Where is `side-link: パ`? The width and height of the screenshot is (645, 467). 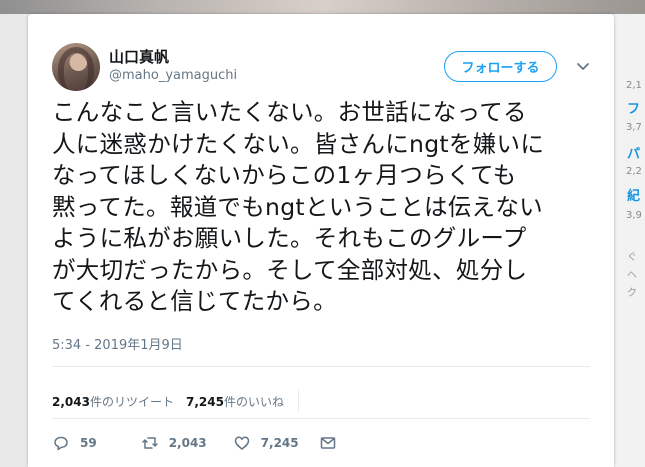
side-link: パ is located at coordinates (633, 152).